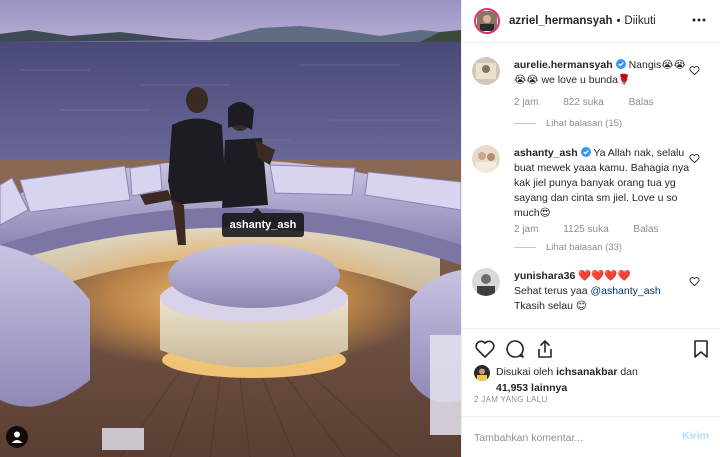 Image resolution: width=720 pixels, height=457 pixels. I want to click on tagged-users-icon, so click(17, 437).